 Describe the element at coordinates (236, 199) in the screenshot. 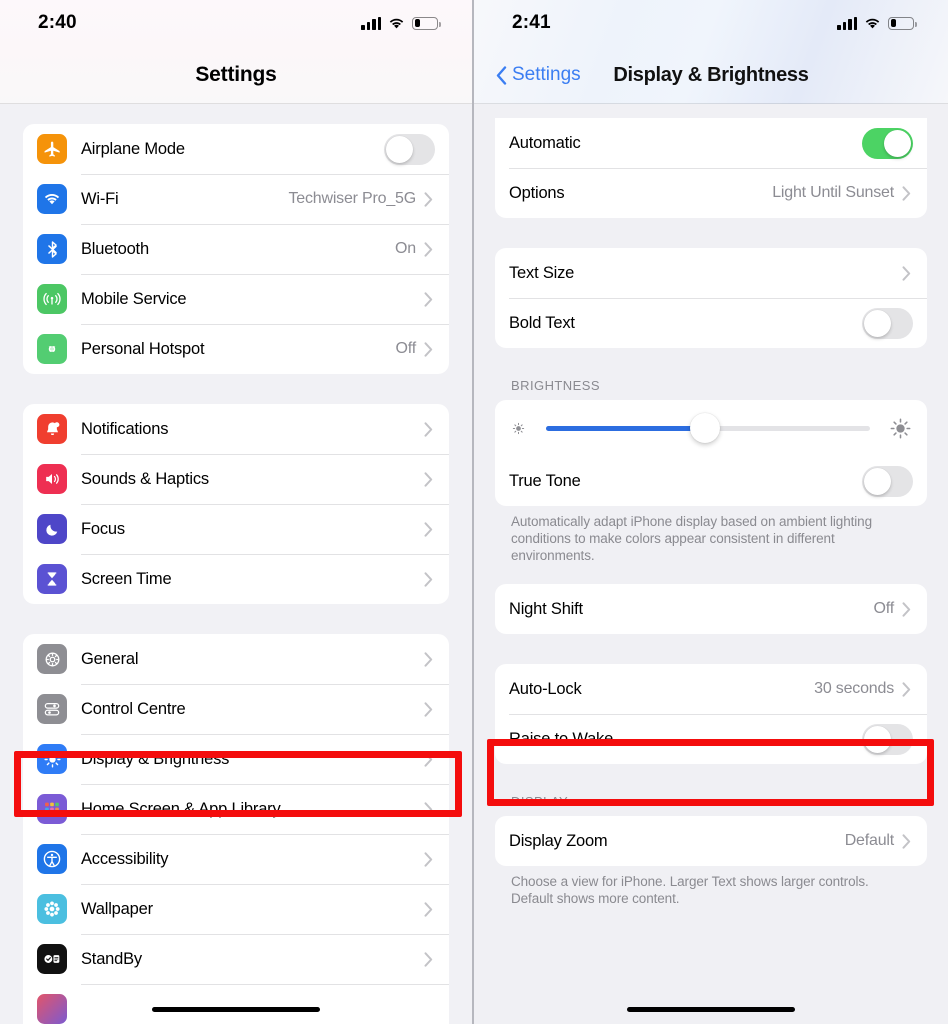

I see `sidebar-item-wifi: Wi-Fi Techwiser Pro_5G` at that location.